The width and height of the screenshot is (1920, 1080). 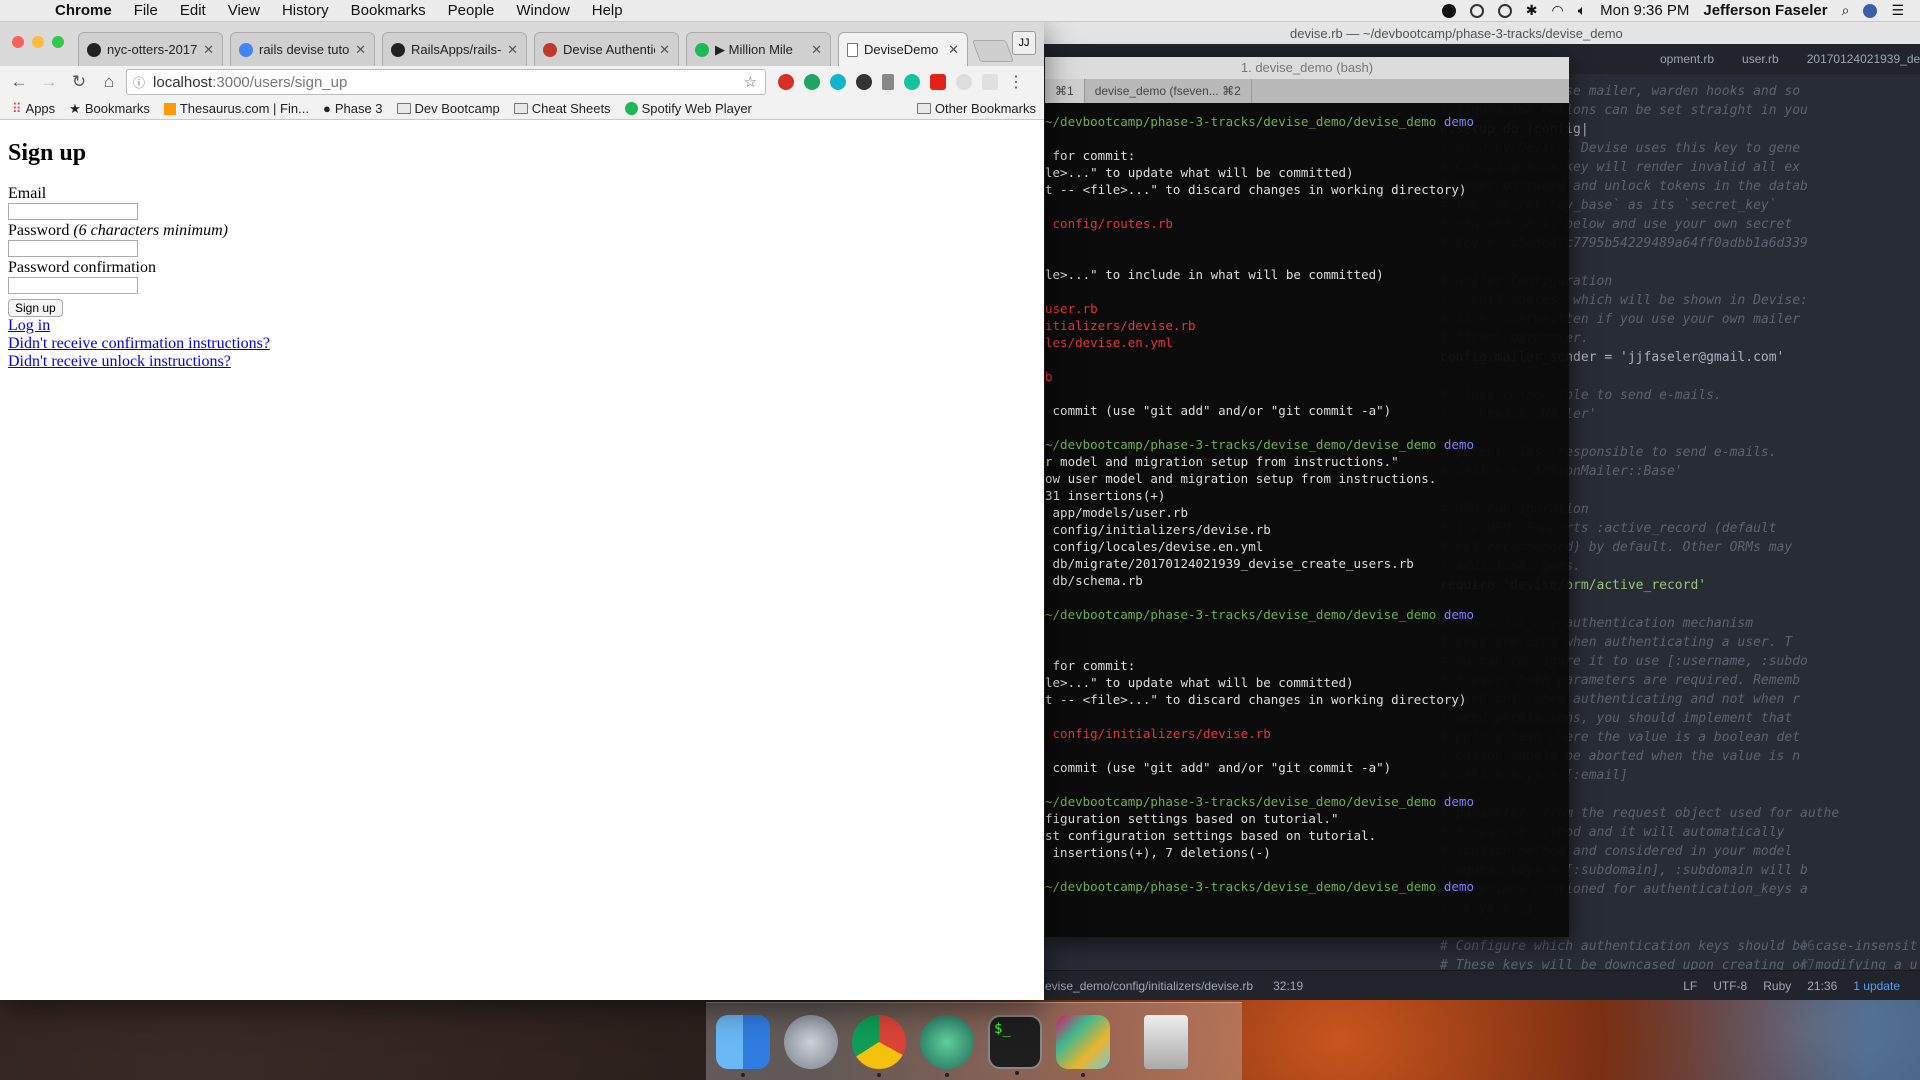 I want to click on bookmark-cheat-sheets: Cheat Sheets, so click(x=562, y=108).